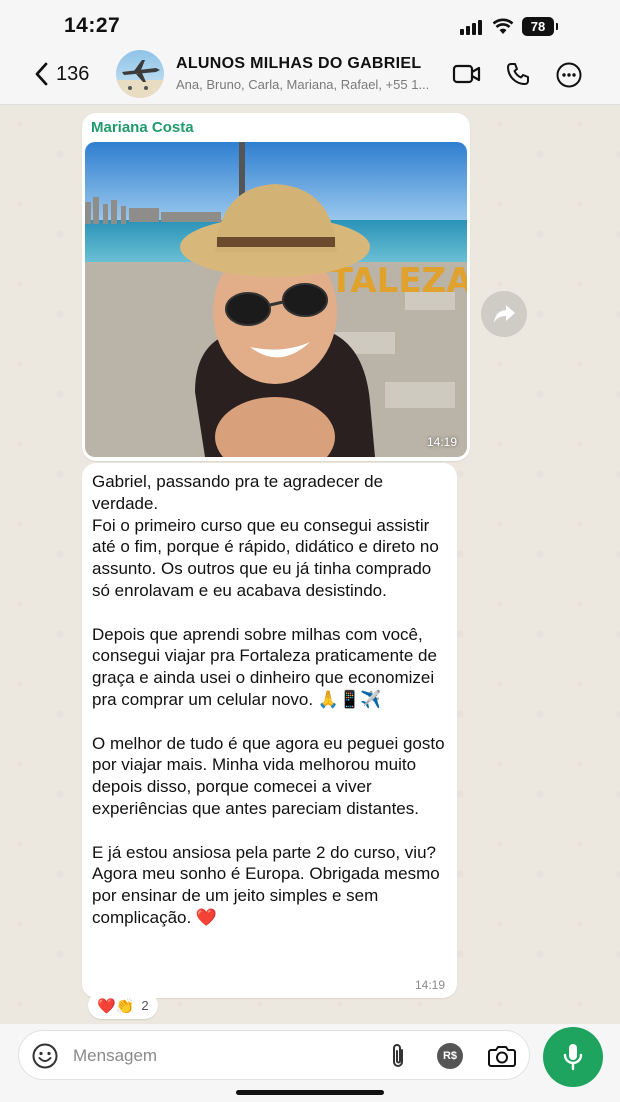  Describe the element at coordinates (310, 1092) in the screenshot. I see `home-indicator` at that location.